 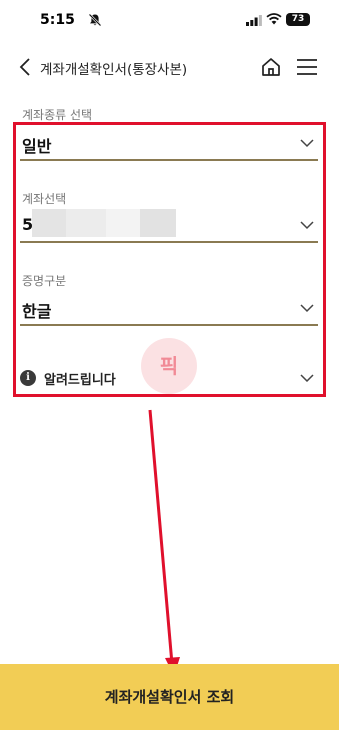 I want to click on app-header: 계좌개설확인서(통장사본), so click(x=169, y=67).